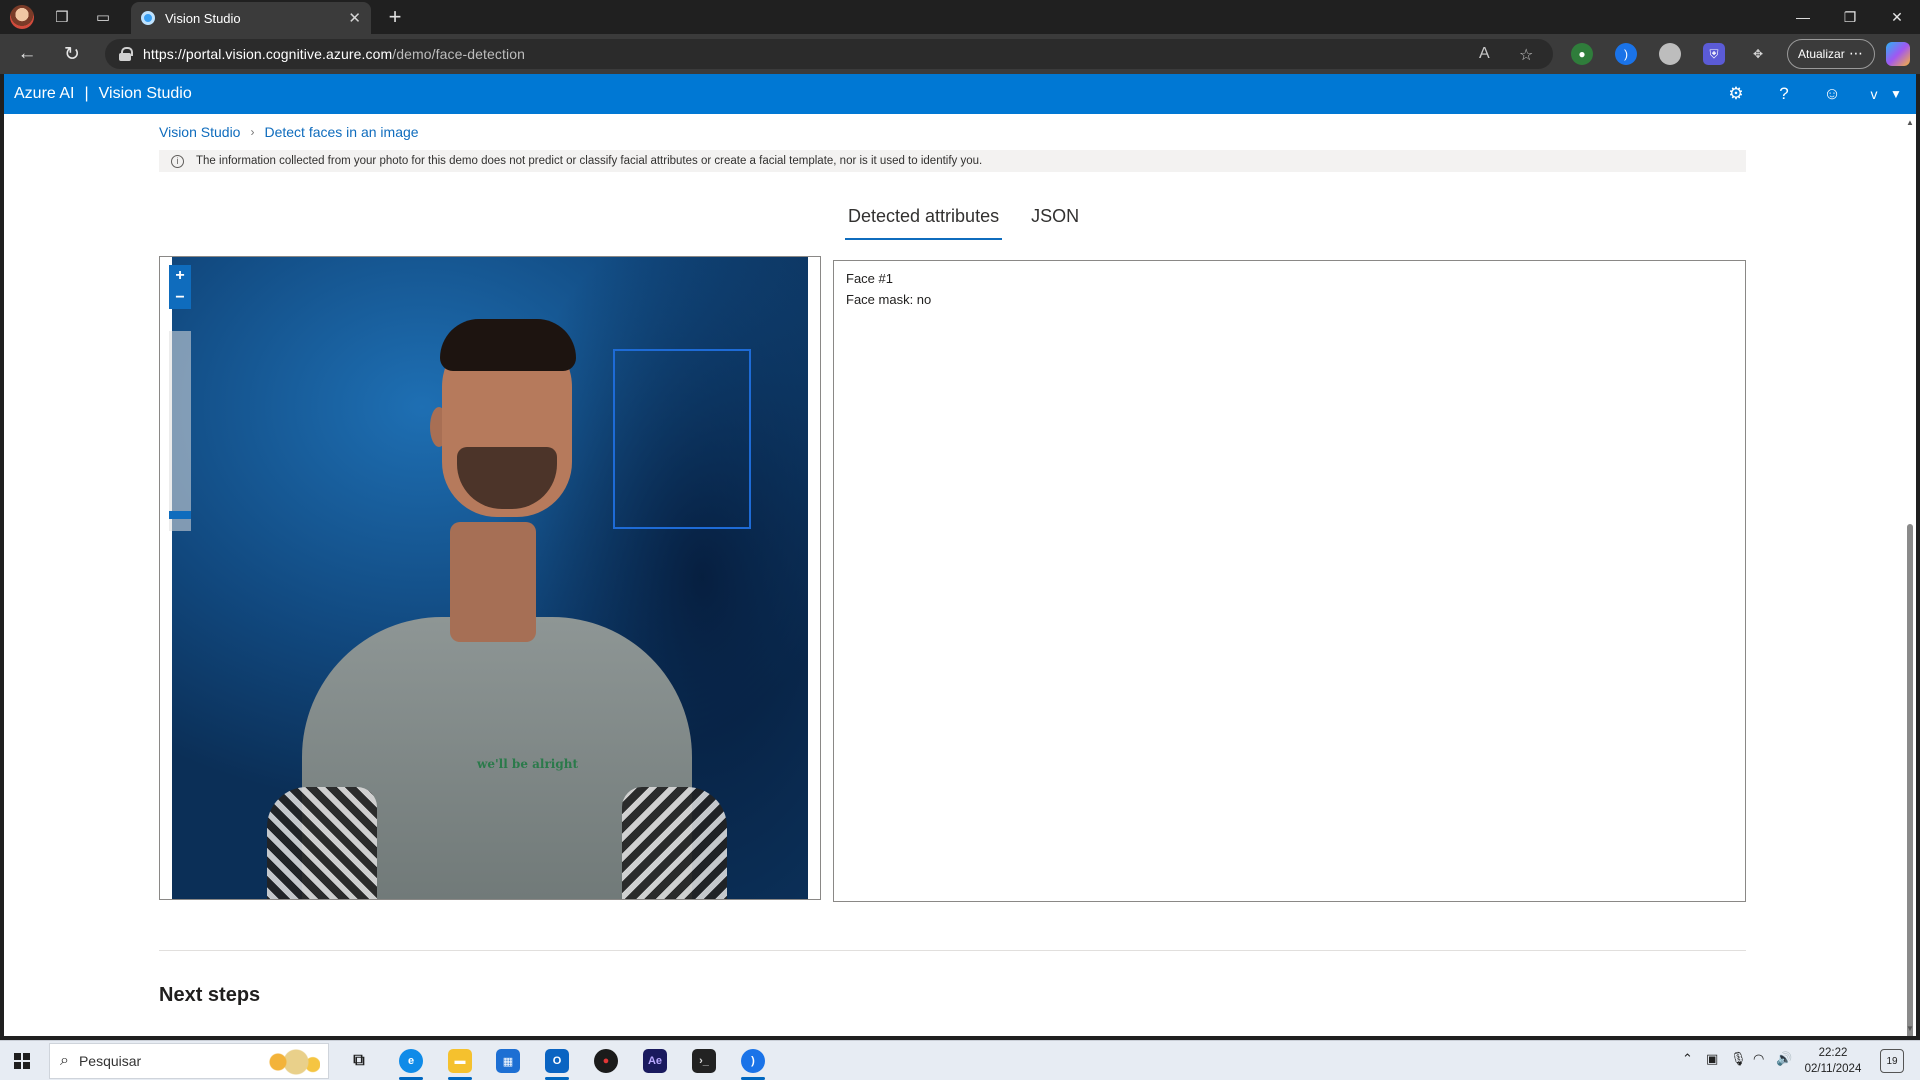 The height and width of the screenshot is (1080, 1920). What do you see at coordinates (22, 1061) in the screenshot?
I see `start-windows-icon` at bounding box center [22, 1061].